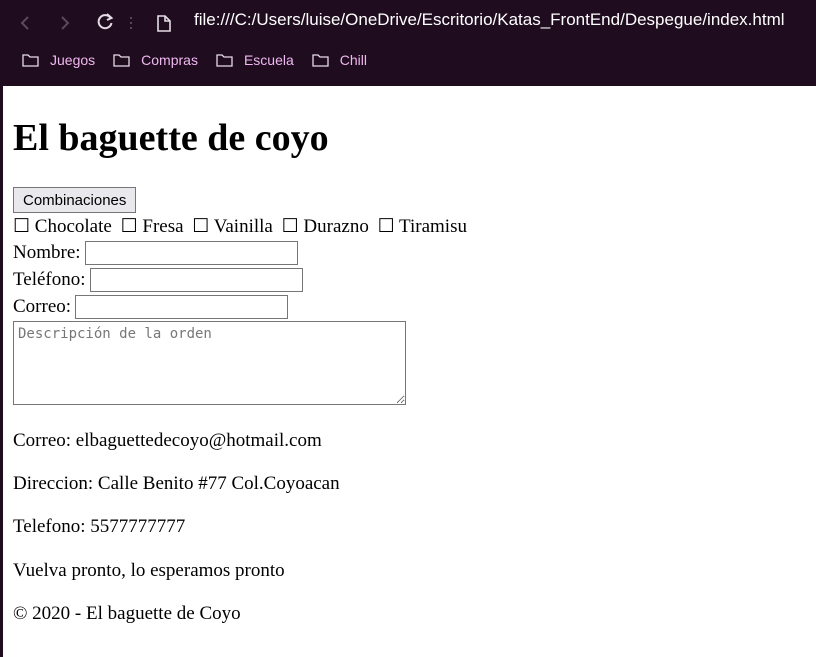  Describe the element at coordinates (203, 60) in the screenshot. I see `bookmarks-bar: Juegos Compras Escuela Chill` at that location.